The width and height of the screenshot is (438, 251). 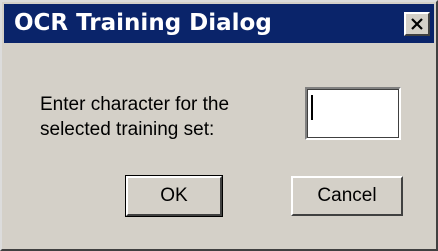 What do you see at coordinates (312, 107) in the screenshot?
I see `text-caret` at bounding box center [312, 107].